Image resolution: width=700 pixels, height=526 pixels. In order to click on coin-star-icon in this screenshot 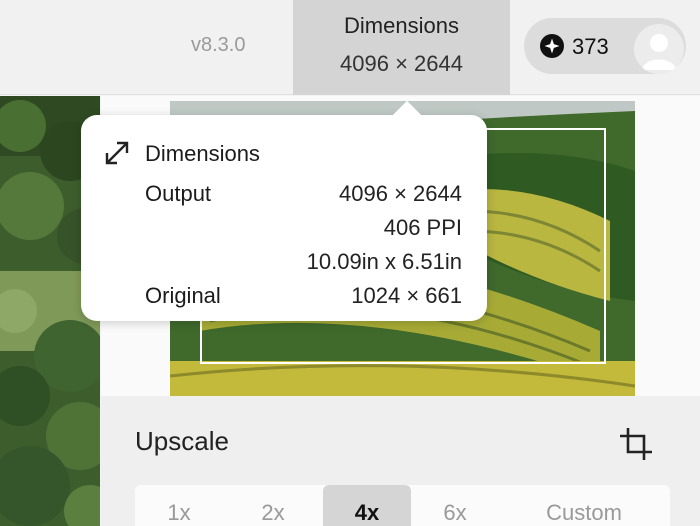, I will do `click(552, 46)`.